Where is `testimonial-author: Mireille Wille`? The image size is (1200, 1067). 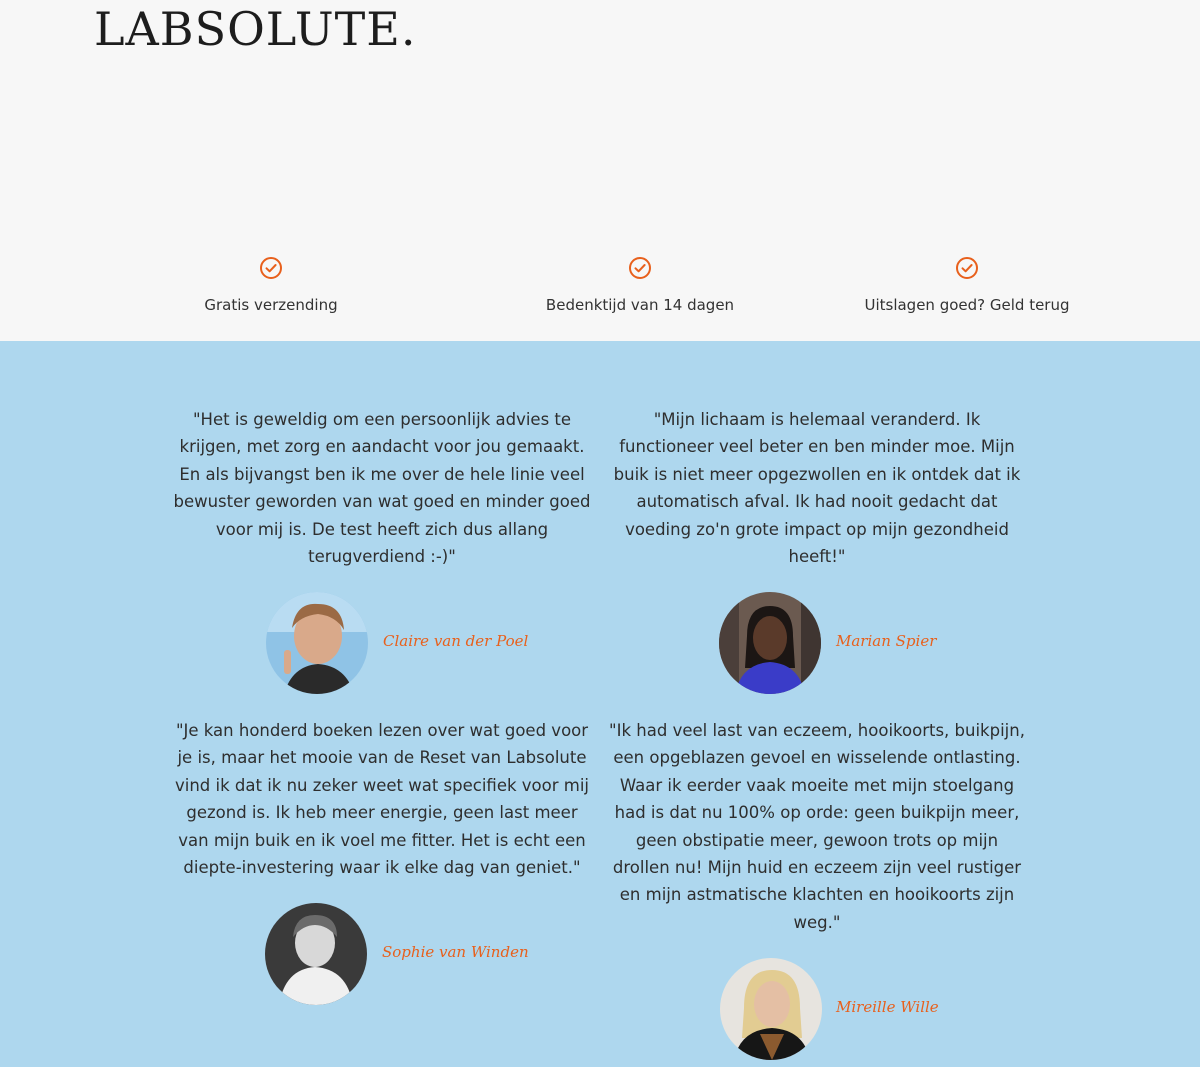
testimonial-author: Mireille Wille is located at coordinates (887, 1007).